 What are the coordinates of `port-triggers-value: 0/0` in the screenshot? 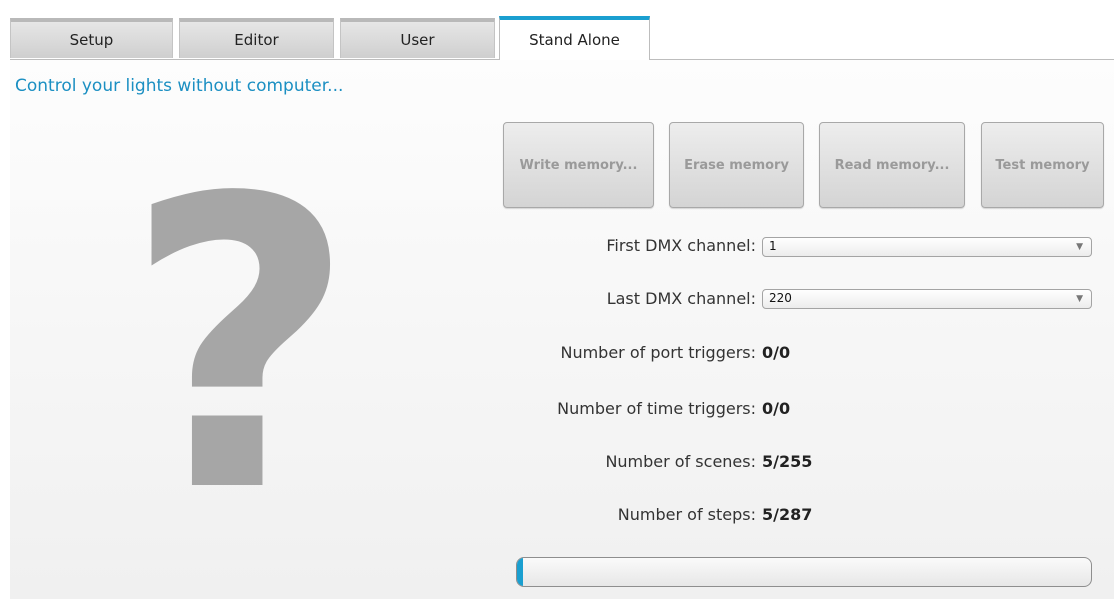 It's located at (776, 352).